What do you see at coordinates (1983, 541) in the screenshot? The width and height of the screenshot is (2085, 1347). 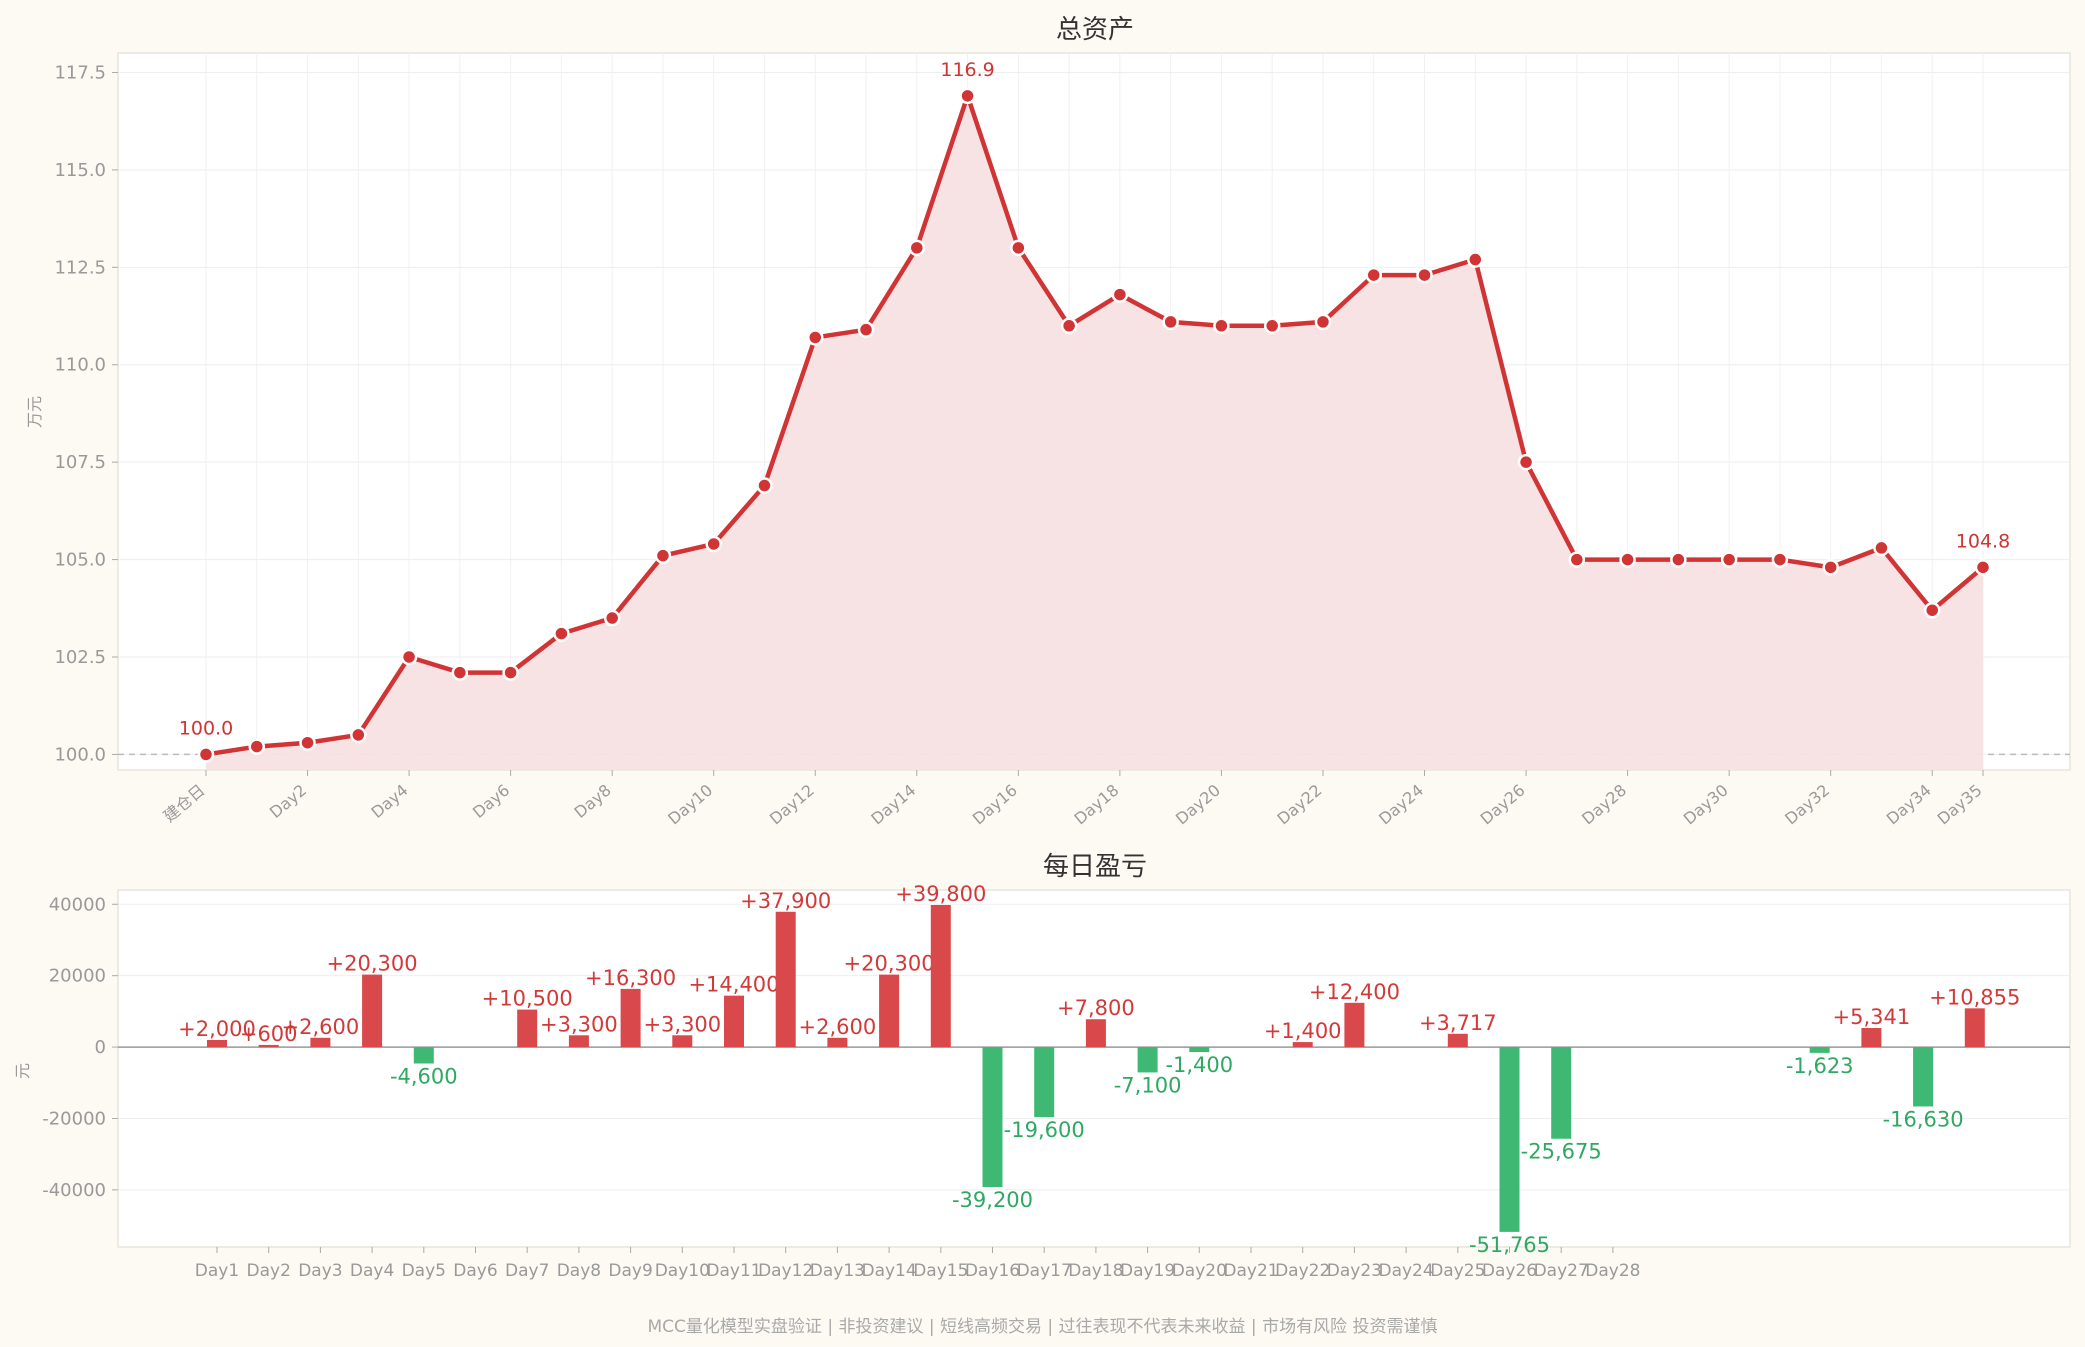 I see `asset-value-annotation: 104.8` at bounding box center [1983, 541].